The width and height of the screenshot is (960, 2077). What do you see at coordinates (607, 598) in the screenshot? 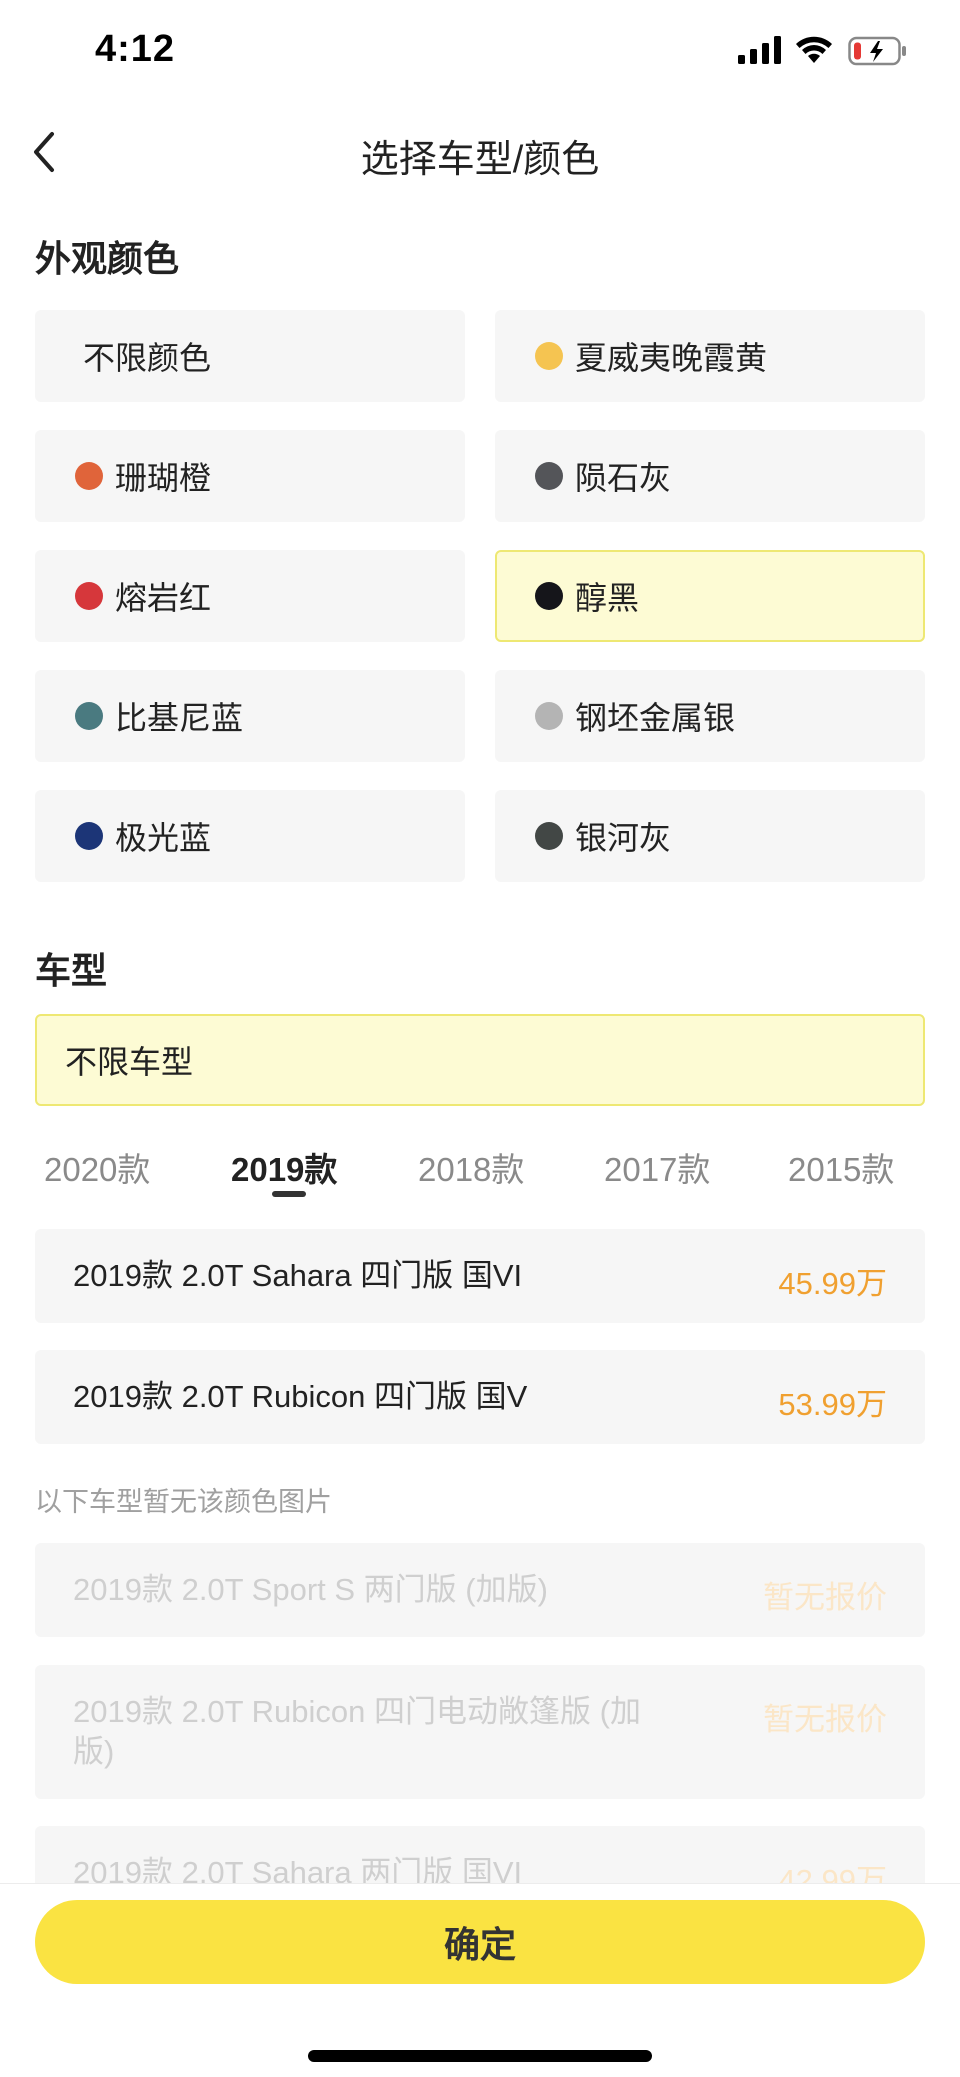
I see `color-label: 醇黑` at bounding box center [607, 598].